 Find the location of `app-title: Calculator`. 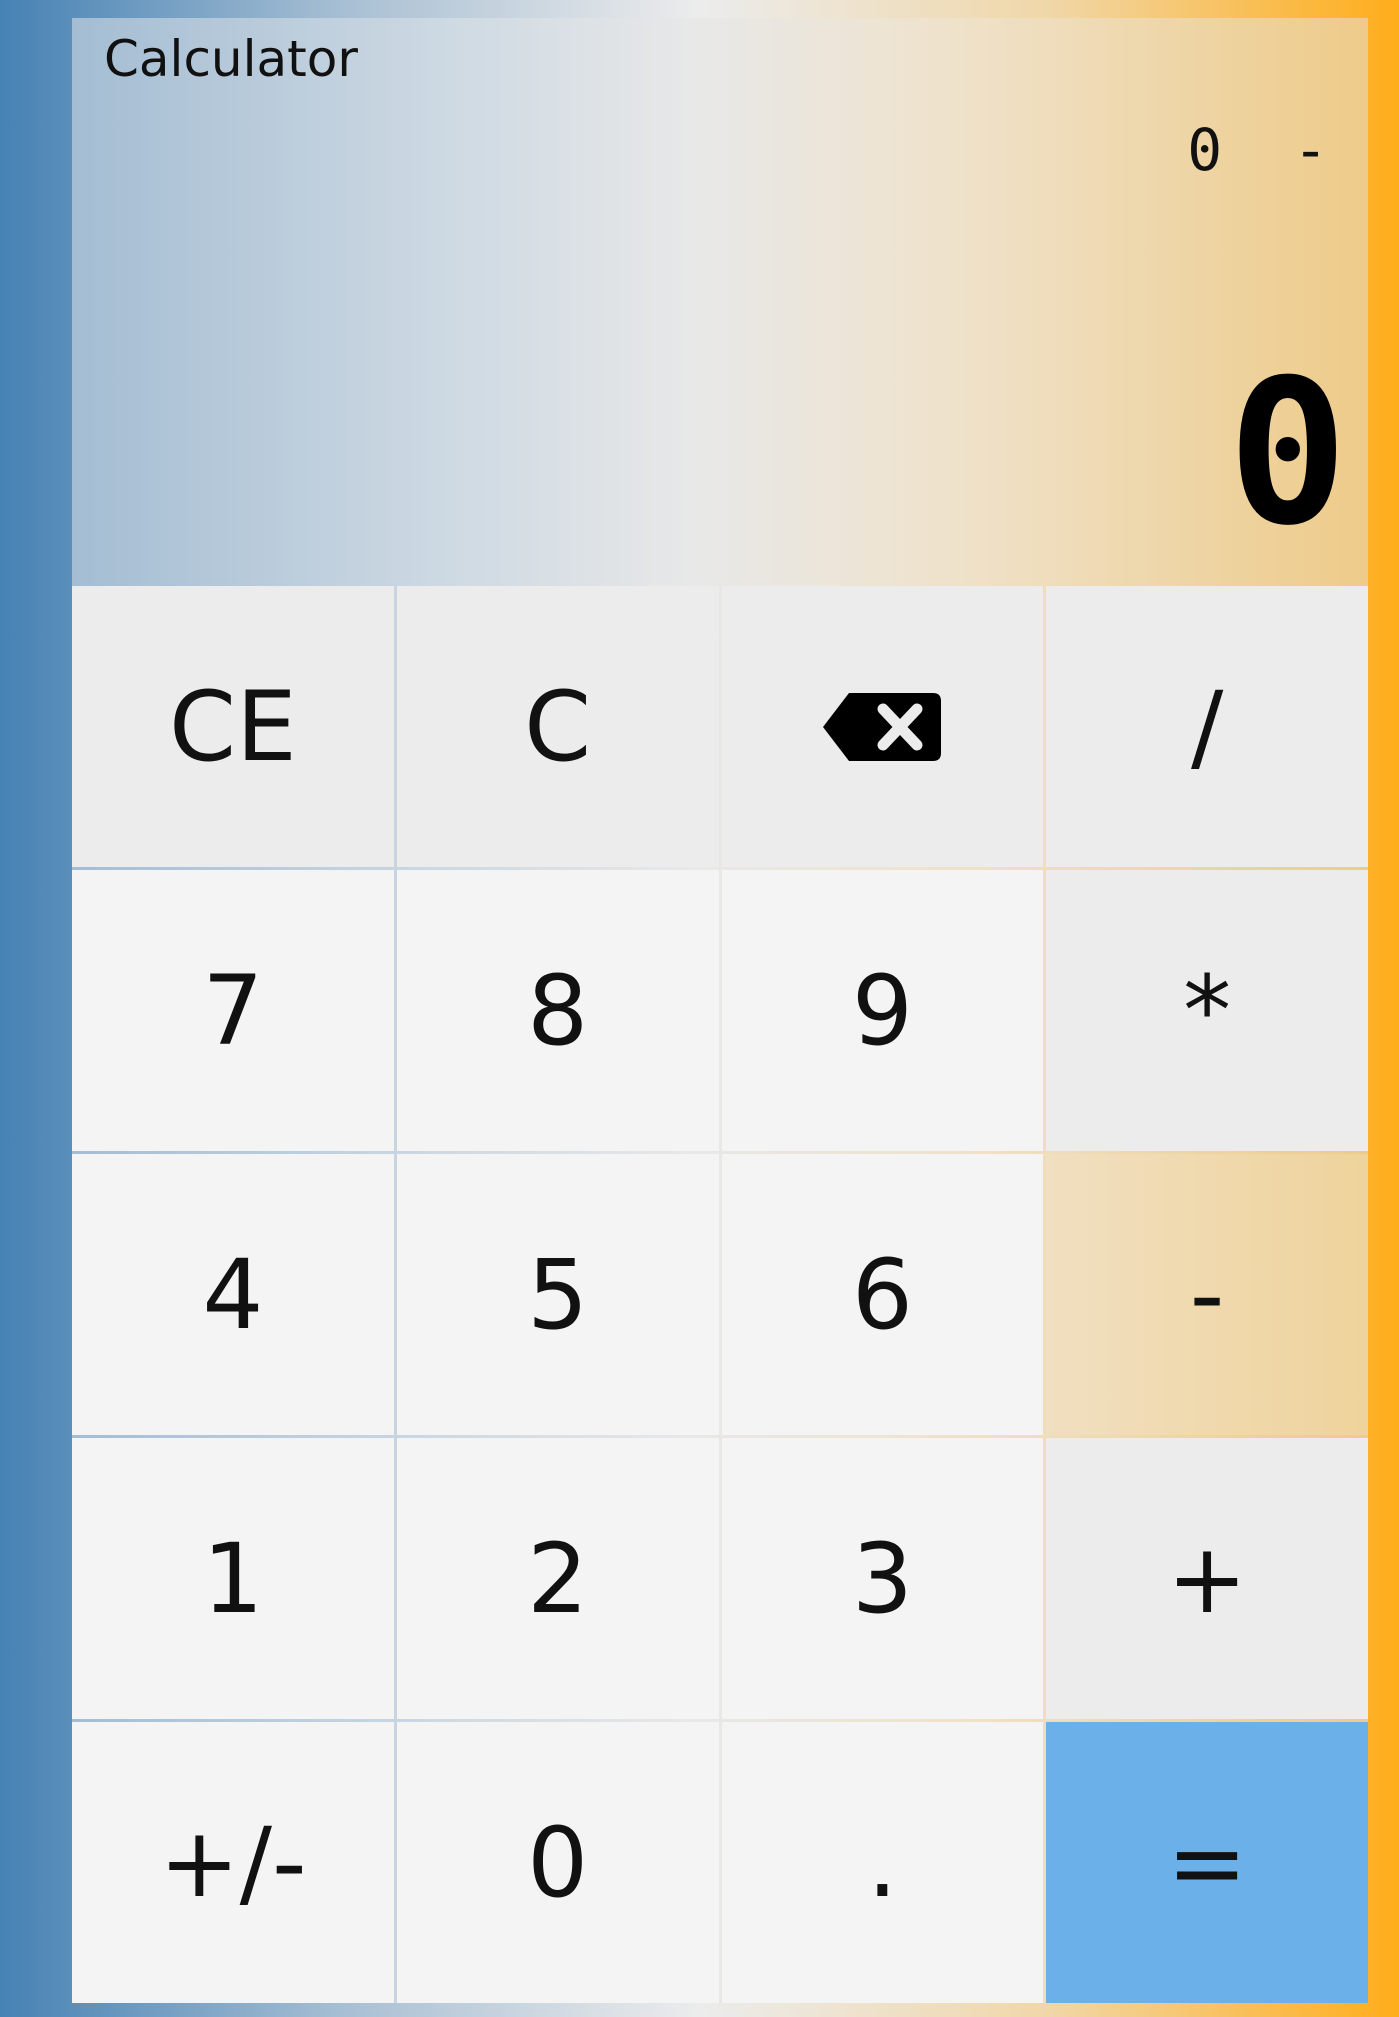

app-title: Calculator is located at coordinates (231, 59).